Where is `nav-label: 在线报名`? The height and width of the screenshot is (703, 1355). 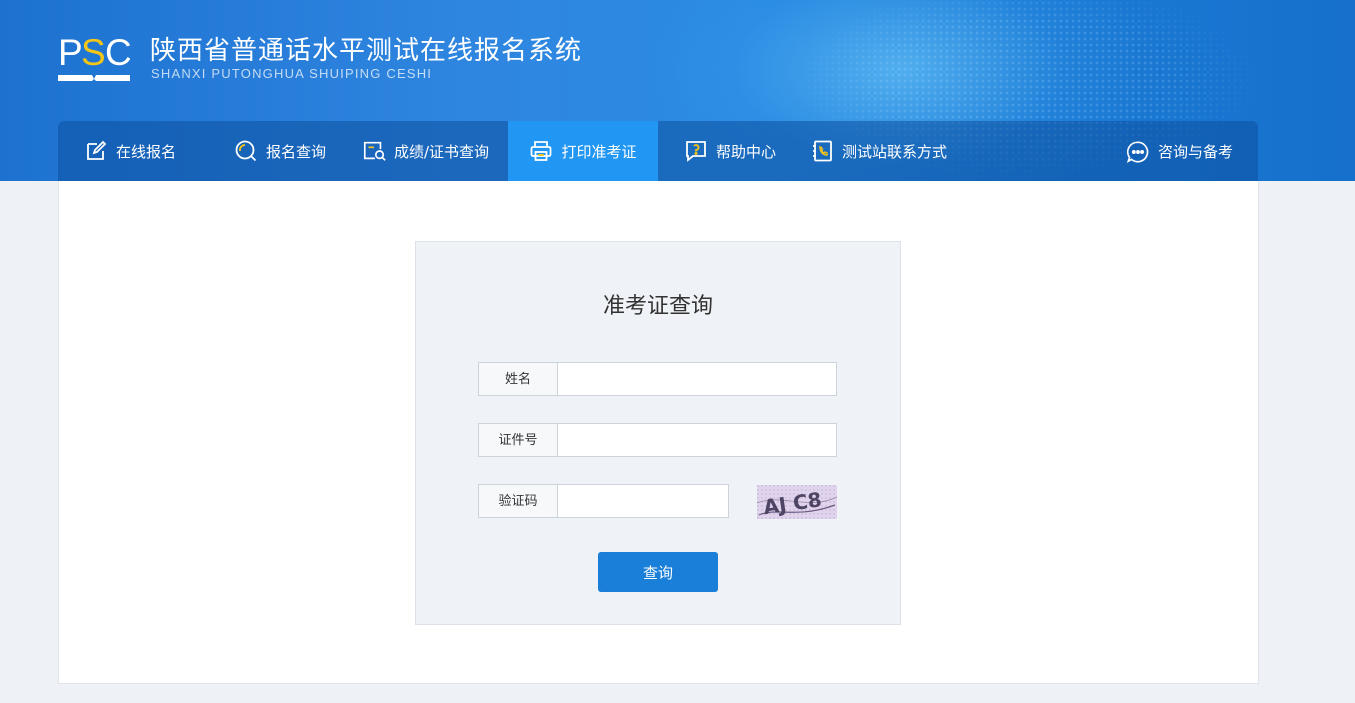
nav-label: 在线报名 is located at coordinates (146, 151).